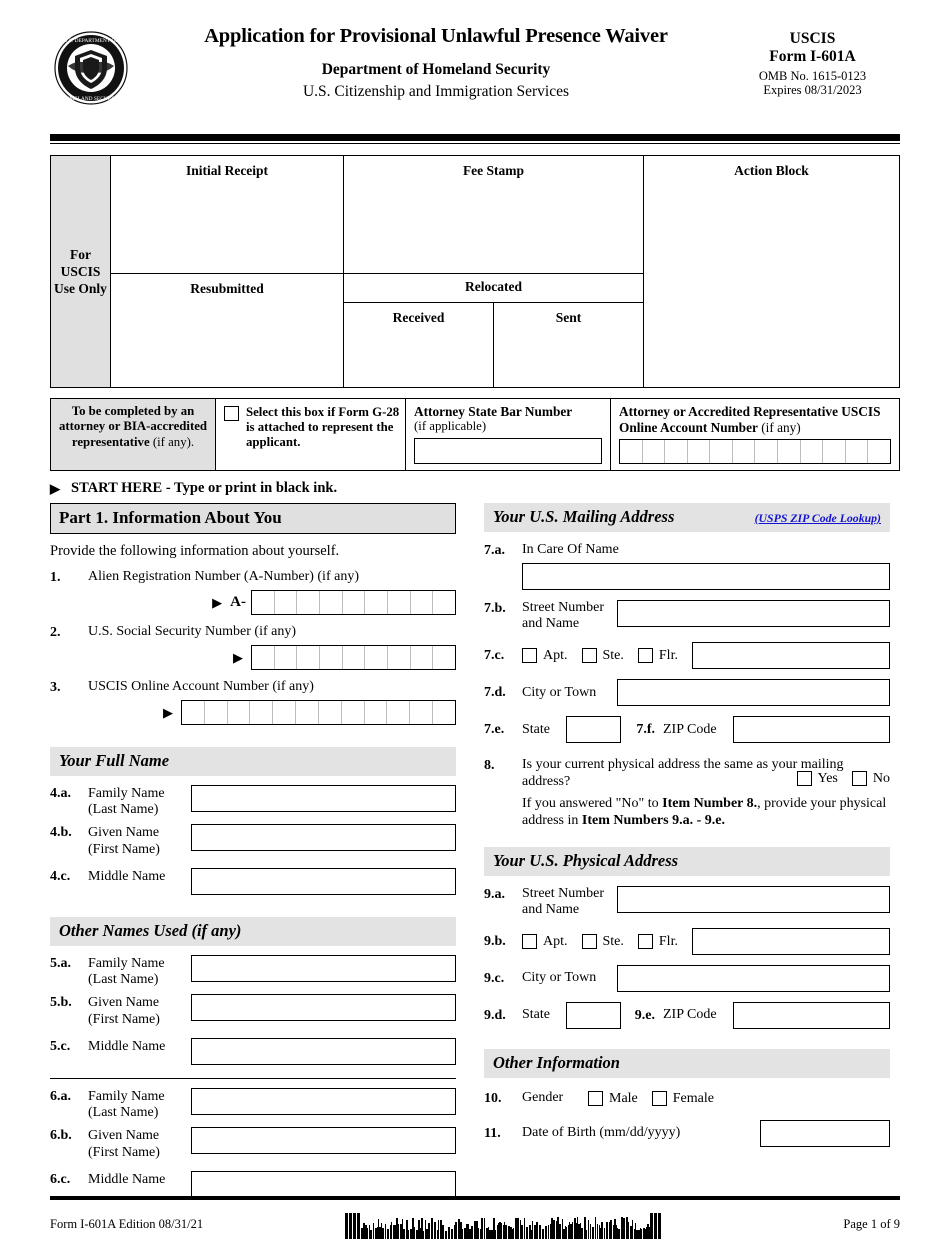 This screenshot has height=1256, width=950. Describe the element at coordinates (323, 1141) in the screenshot. I see `item-6b-input` at that location.